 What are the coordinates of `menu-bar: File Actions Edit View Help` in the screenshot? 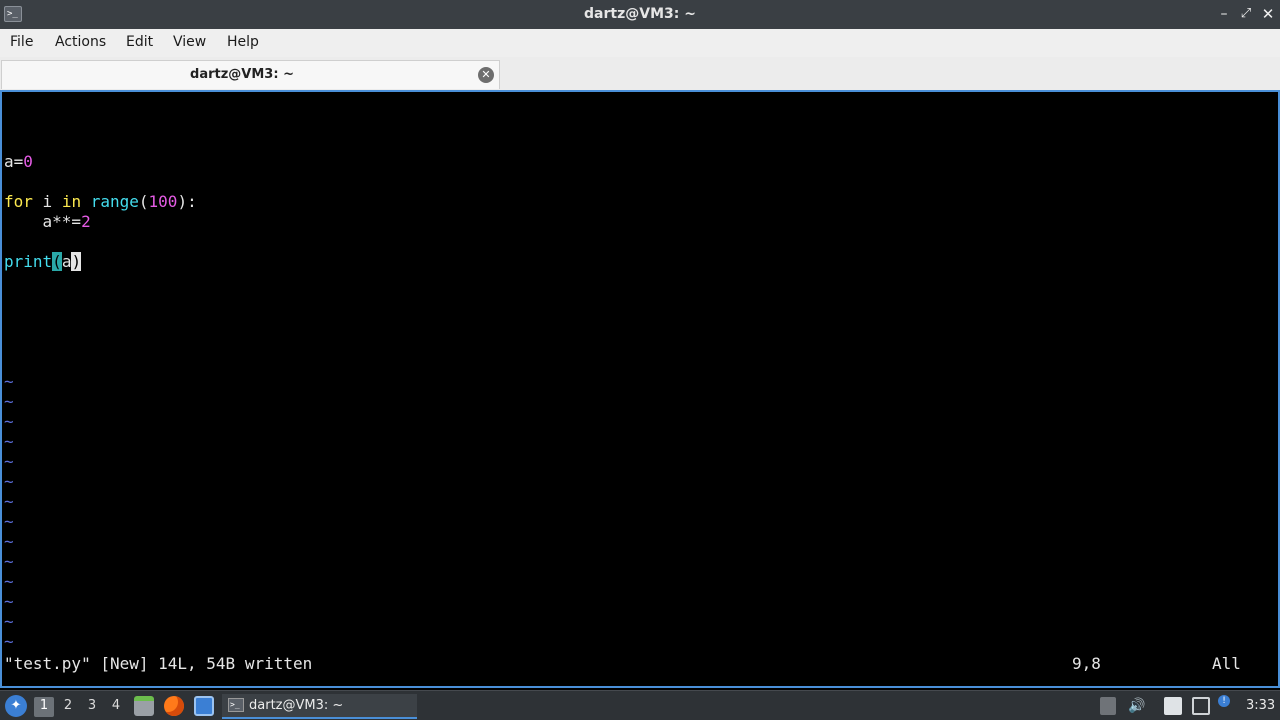 It's located at (640, 43).